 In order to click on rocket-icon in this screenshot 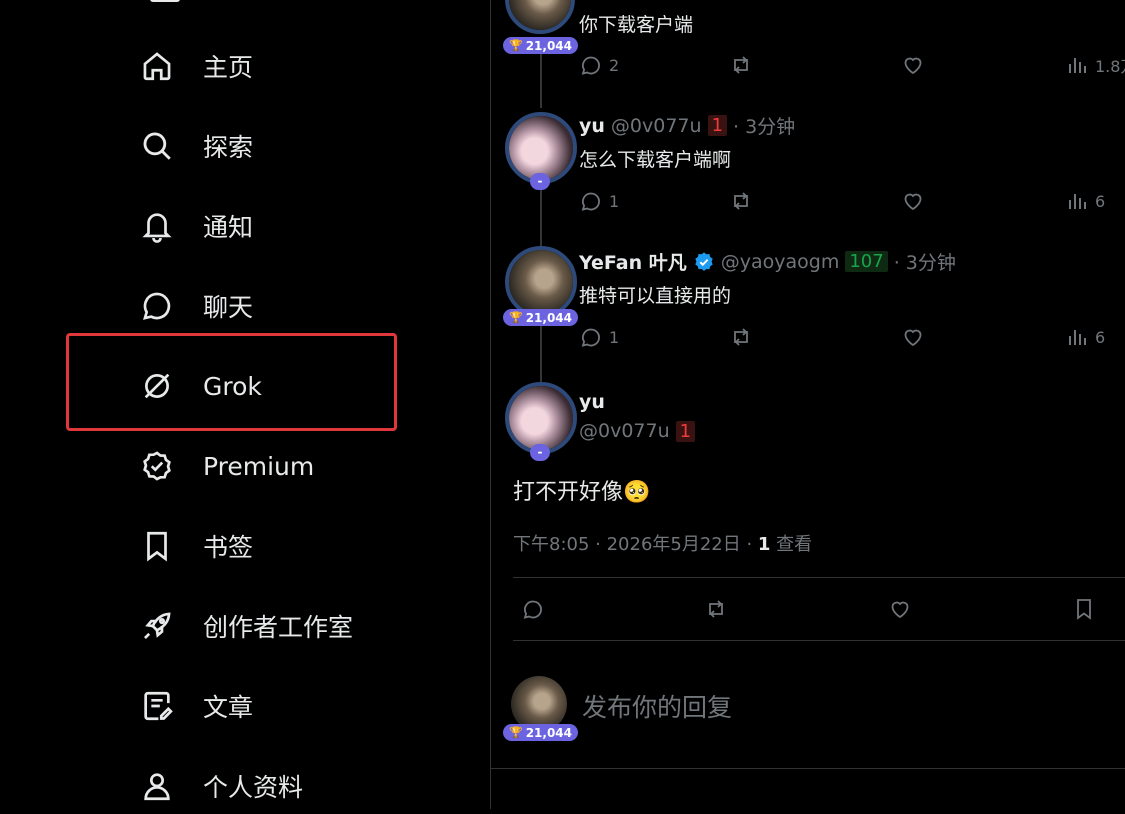, I will do `click(157, 626)`.